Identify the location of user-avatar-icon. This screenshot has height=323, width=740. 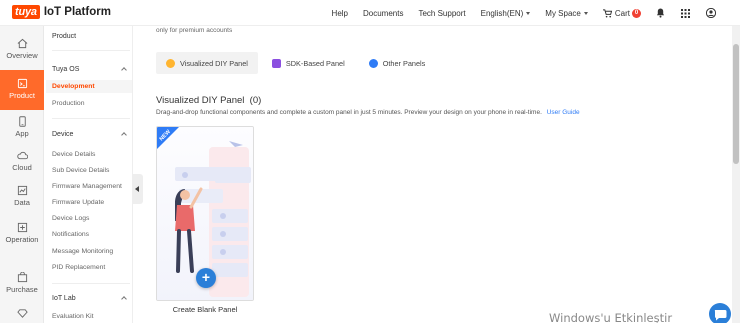
(711, 13).